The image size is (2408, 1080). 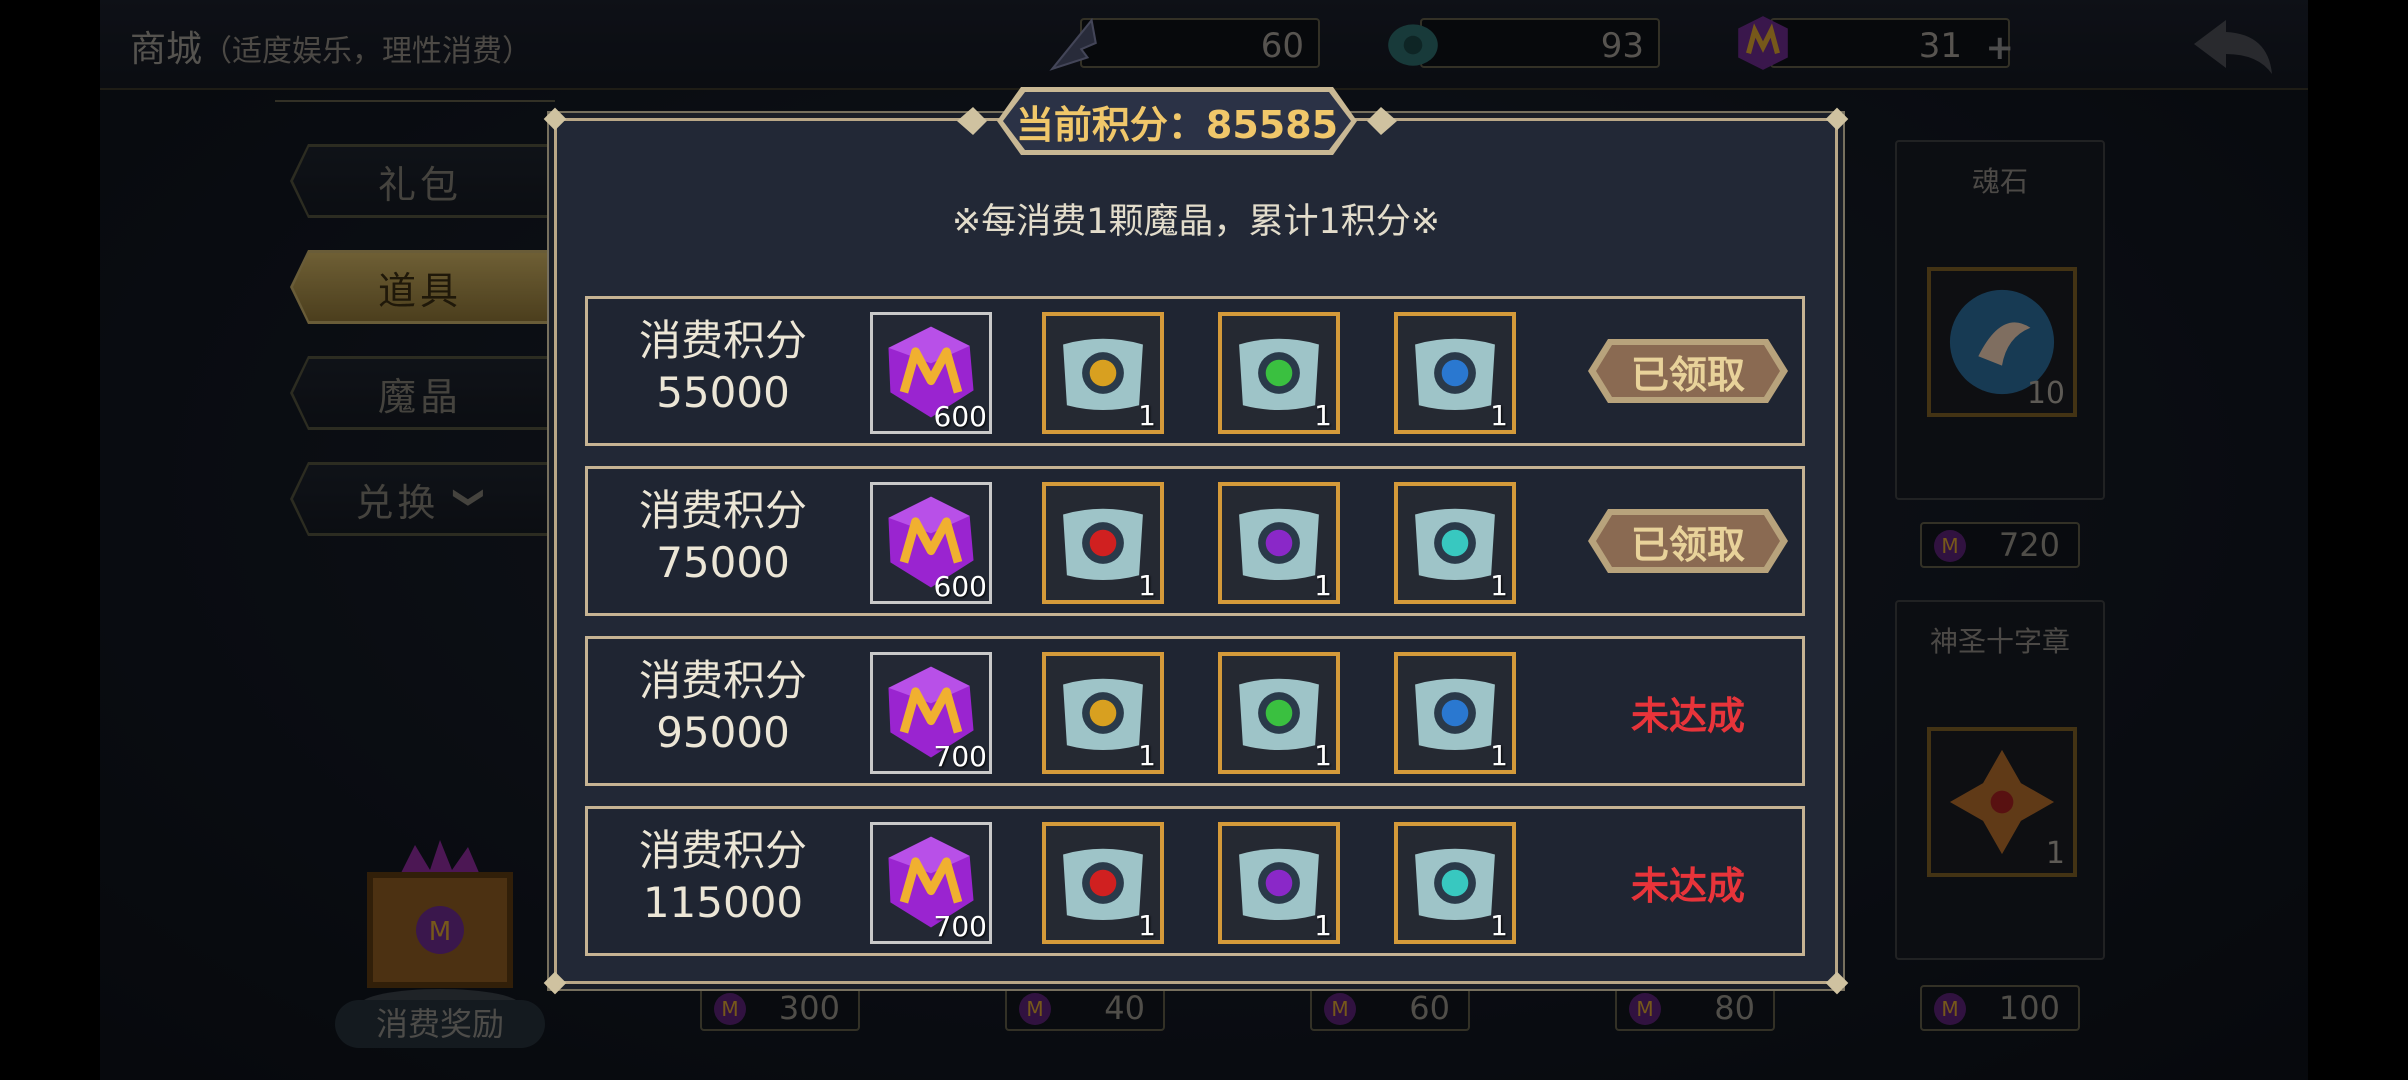 I want to click on reward-tier-row: 消费积分 95000 700 1 1 1 未达成, so click(x=1195, y=711).